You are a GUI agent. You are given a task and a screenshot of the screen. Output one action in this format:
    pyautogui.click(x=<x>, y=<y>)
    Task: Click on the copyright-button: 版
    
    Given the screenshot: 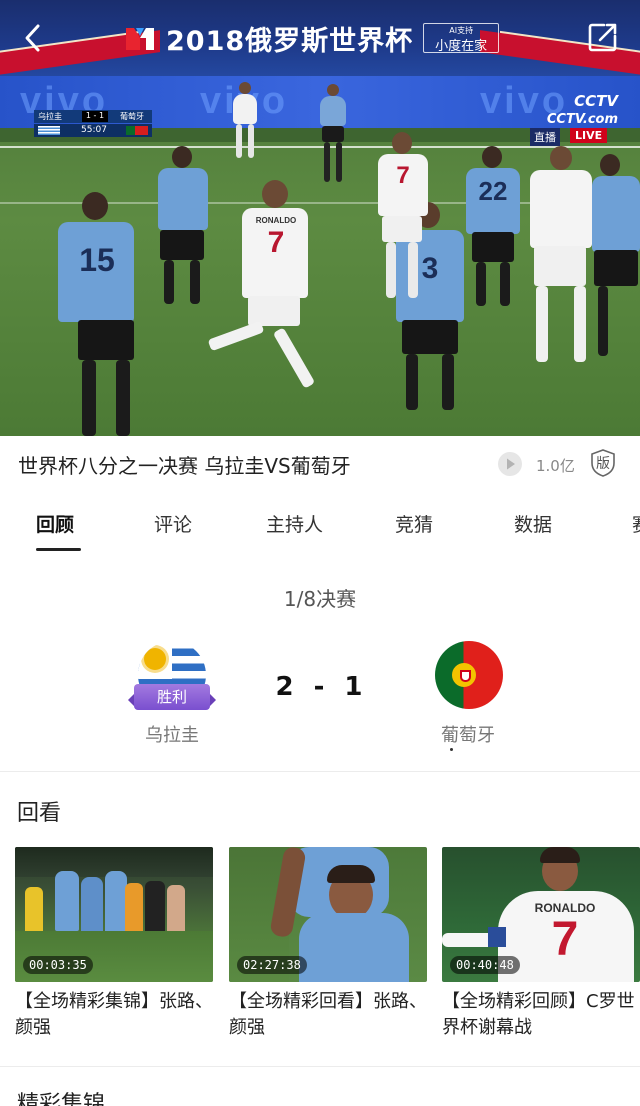 What is the action you would take?
    pyautogui.click(x=603, y=463)
    